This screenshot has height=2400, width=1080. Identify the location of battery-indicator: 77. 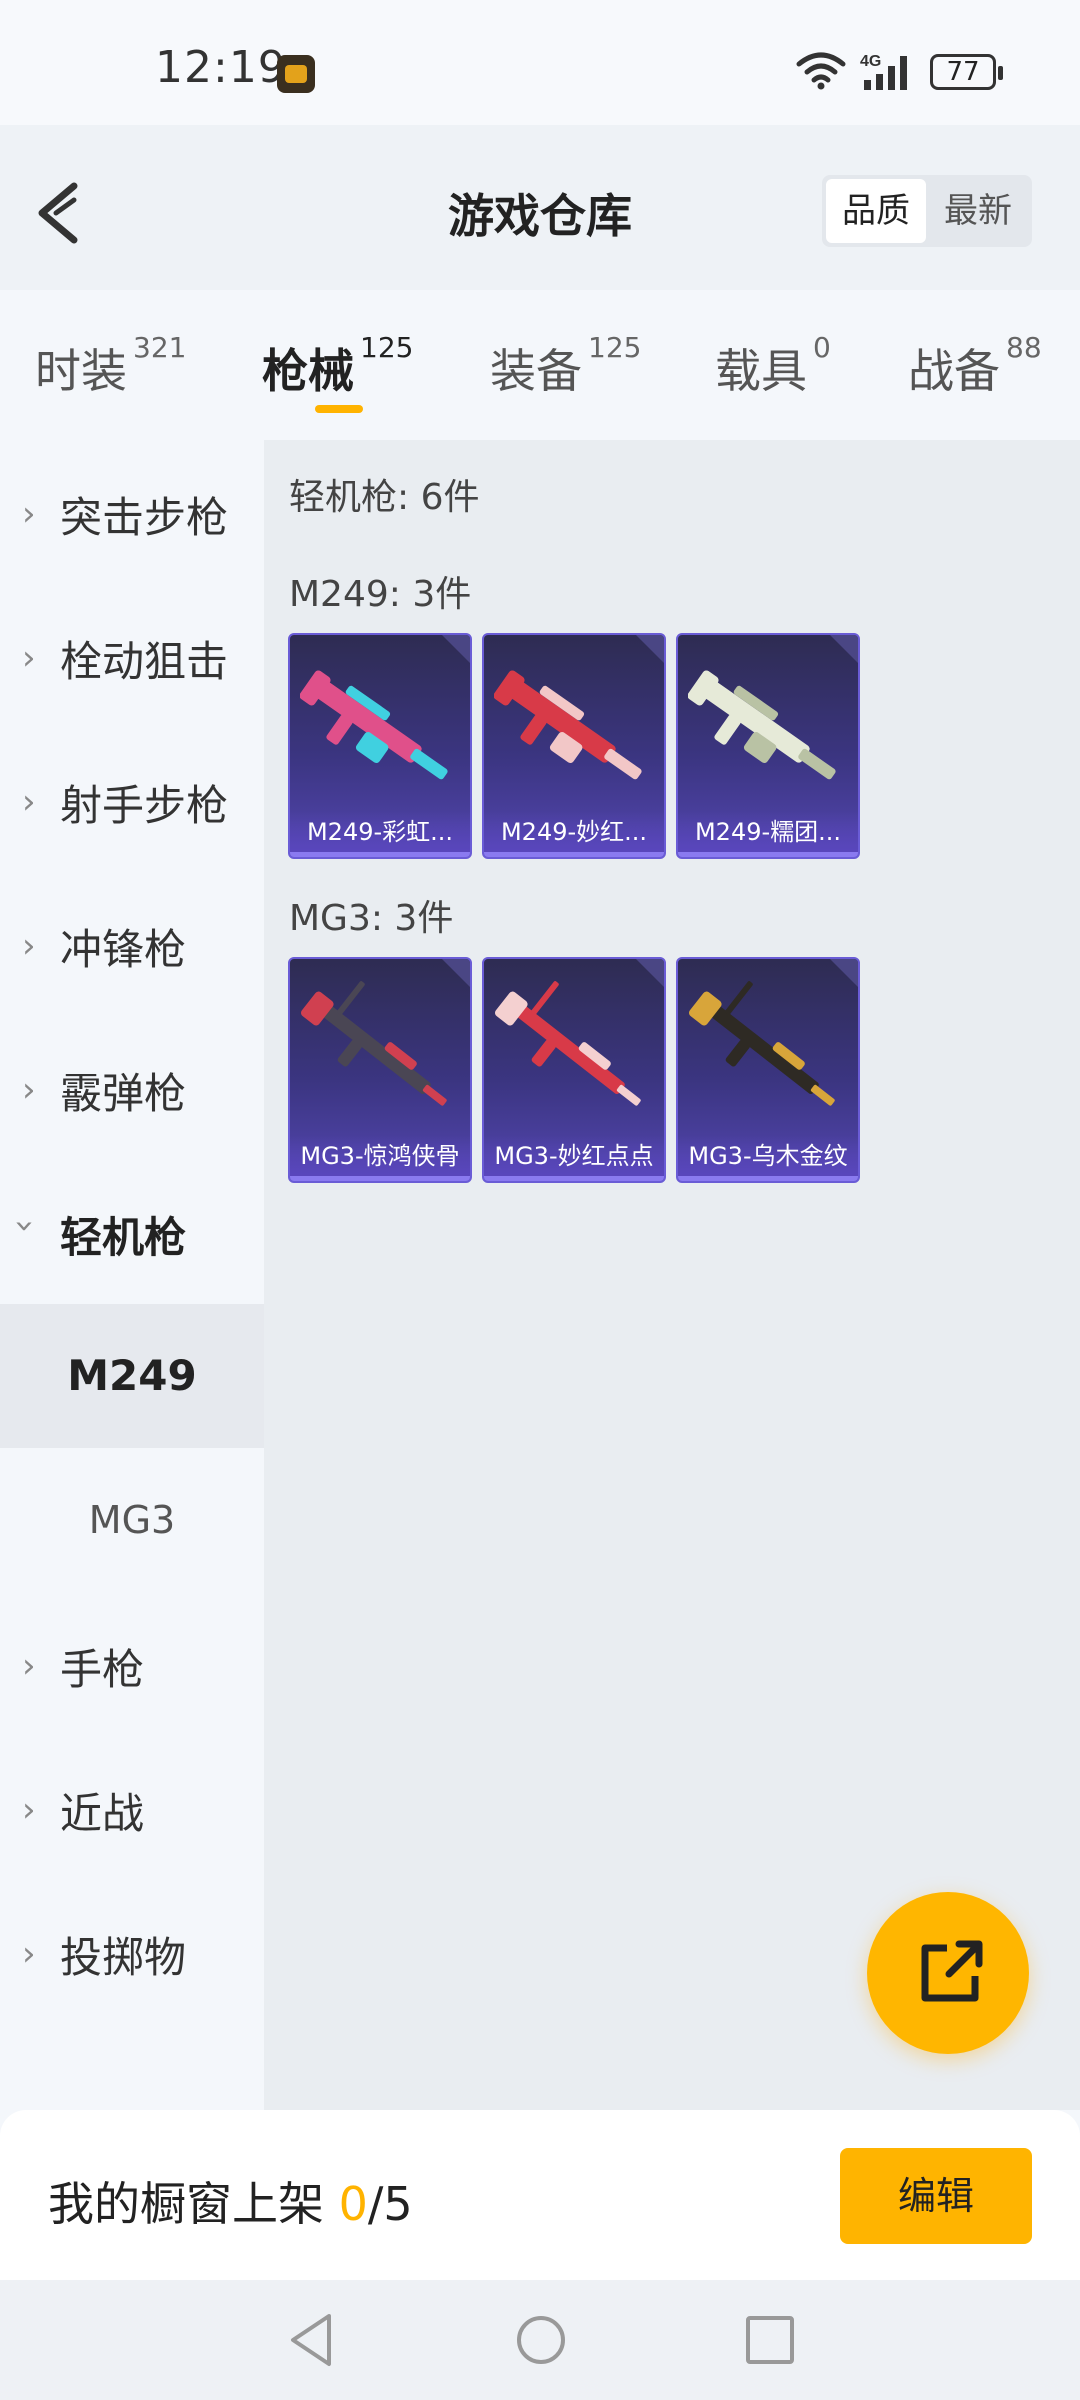
(966, 72).